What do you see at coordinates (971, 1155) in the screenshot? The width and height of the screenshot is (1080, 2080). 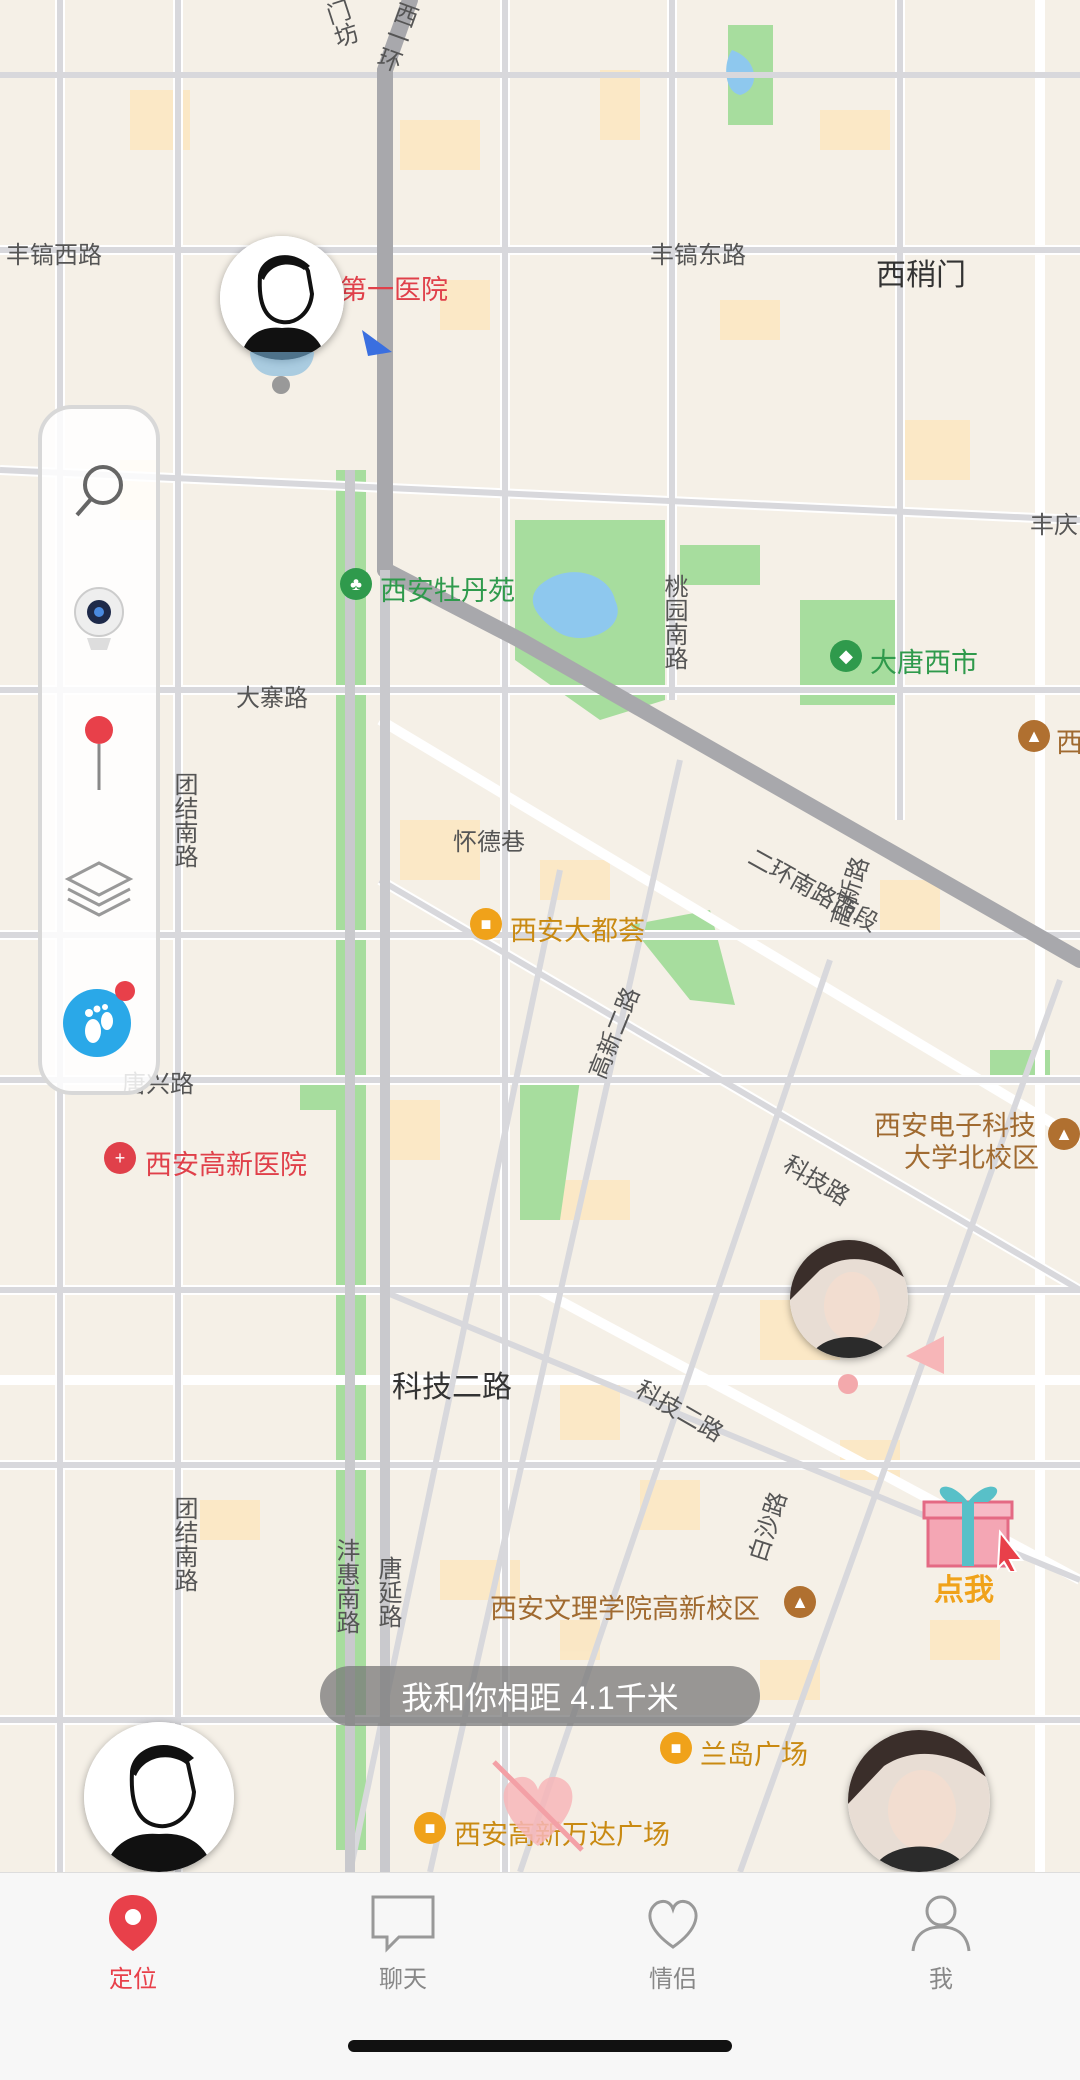 I see `poi-xidian-north-line2: 大学北校区` at bounding box center [971, 1155].